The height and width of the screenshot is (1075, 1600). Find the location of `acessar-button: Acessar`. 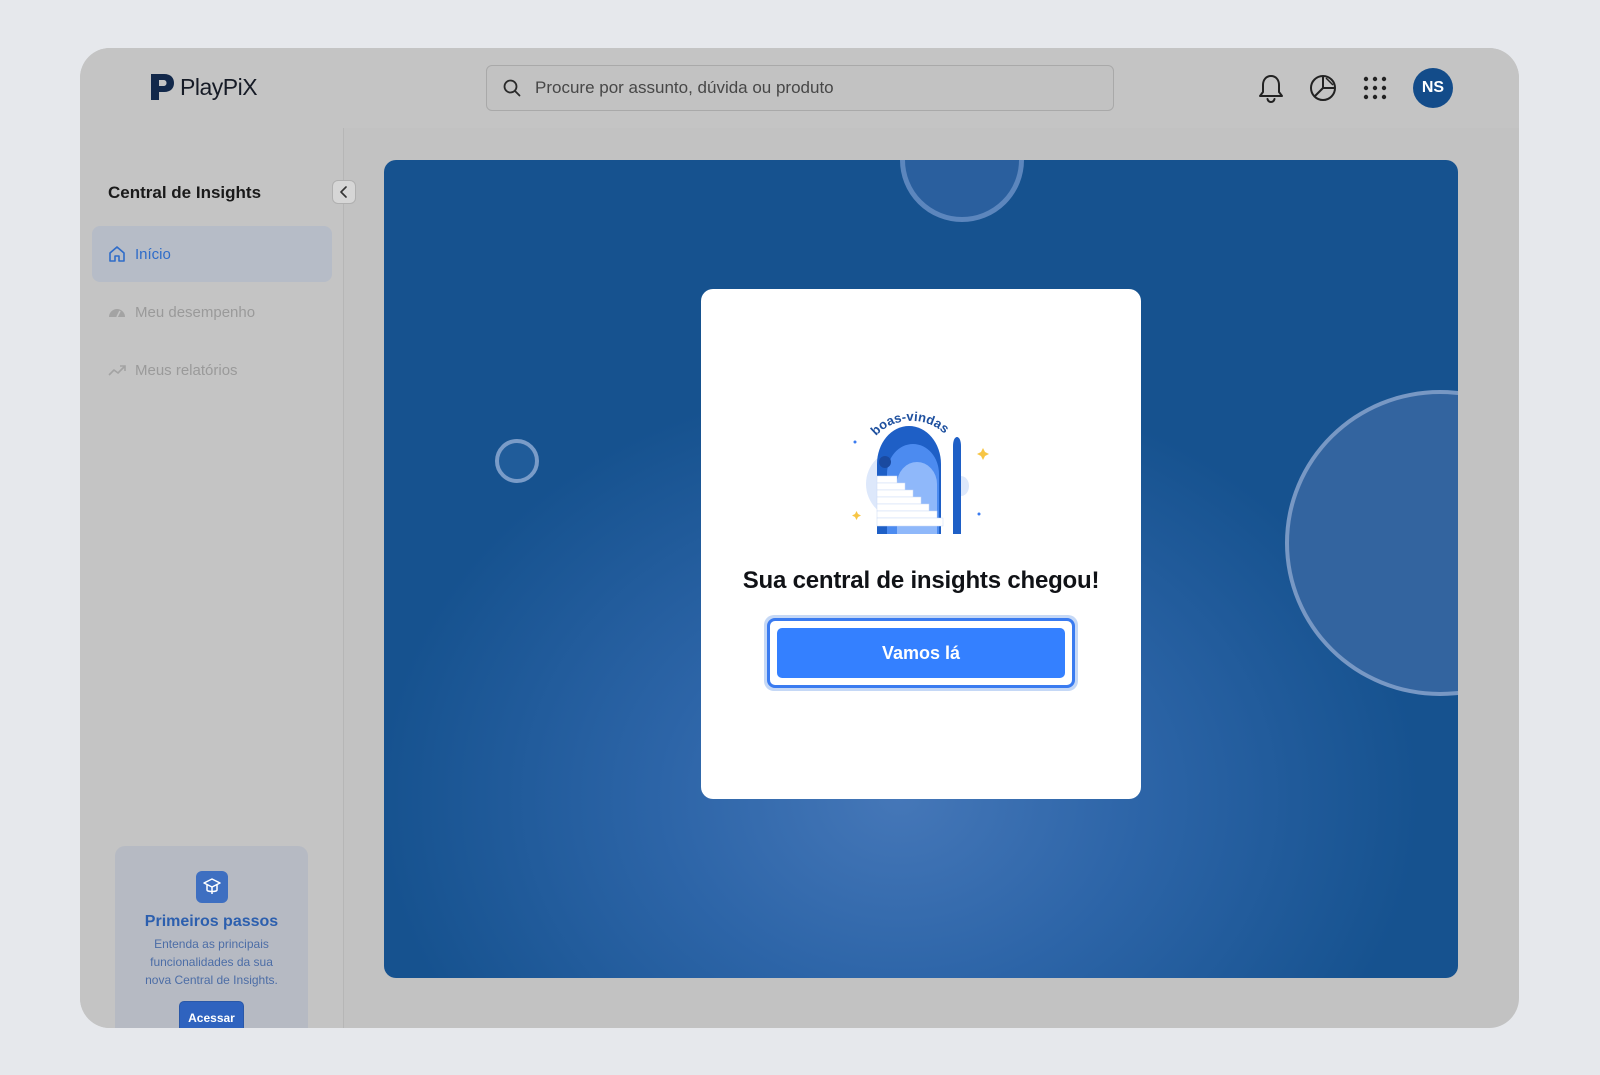

acessar-button: Acessar is located at coordinates (211, 1014).